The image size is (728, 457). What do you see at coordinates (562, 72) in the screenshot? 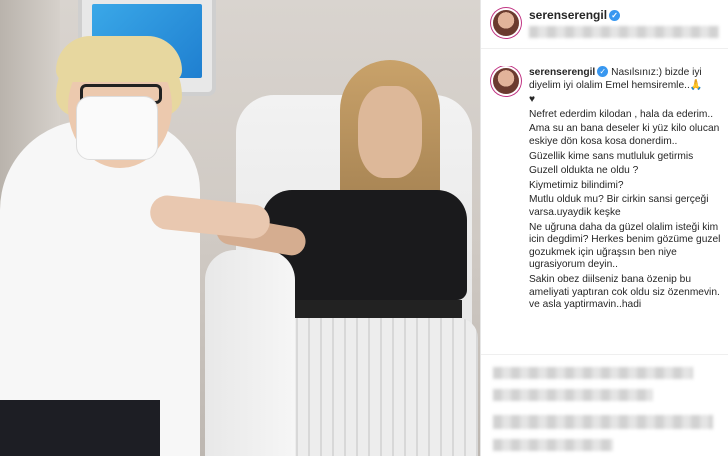
I see `caption-username: serenserengil` at bounding box center [562, 72].